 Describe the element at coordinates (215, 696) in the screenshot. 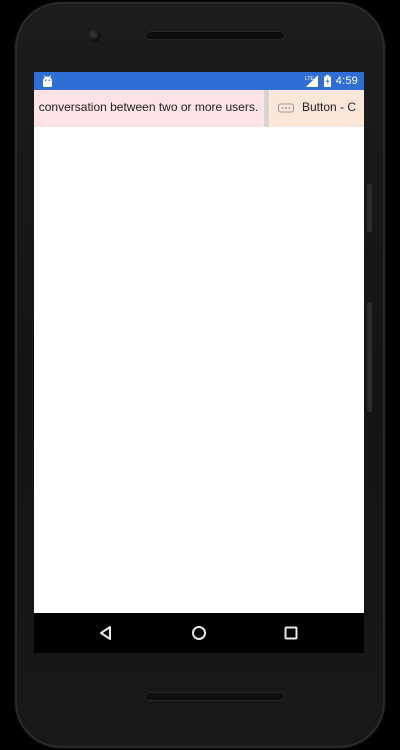

I see `bottom-speaker-grille` at that location.